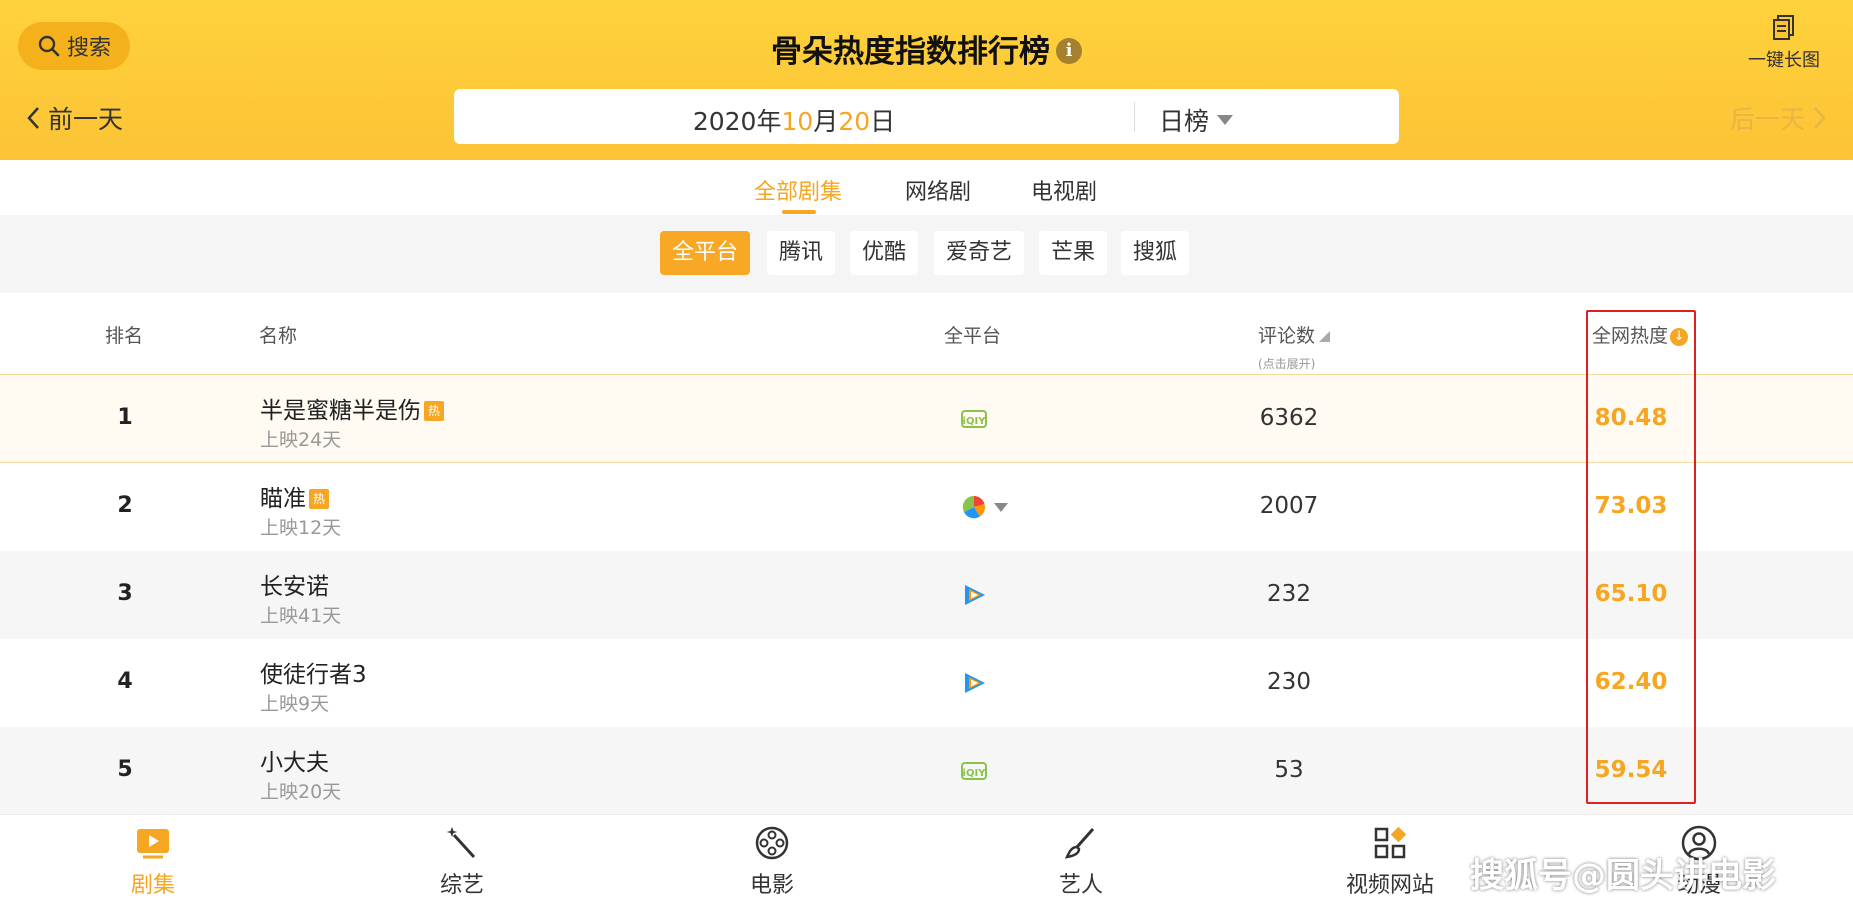 The image size is (1853, 910). What do you see at coordinates (1289, 418) in the screenshot?
I see `row-comments: 6362` at bounding box center [1289, 418].